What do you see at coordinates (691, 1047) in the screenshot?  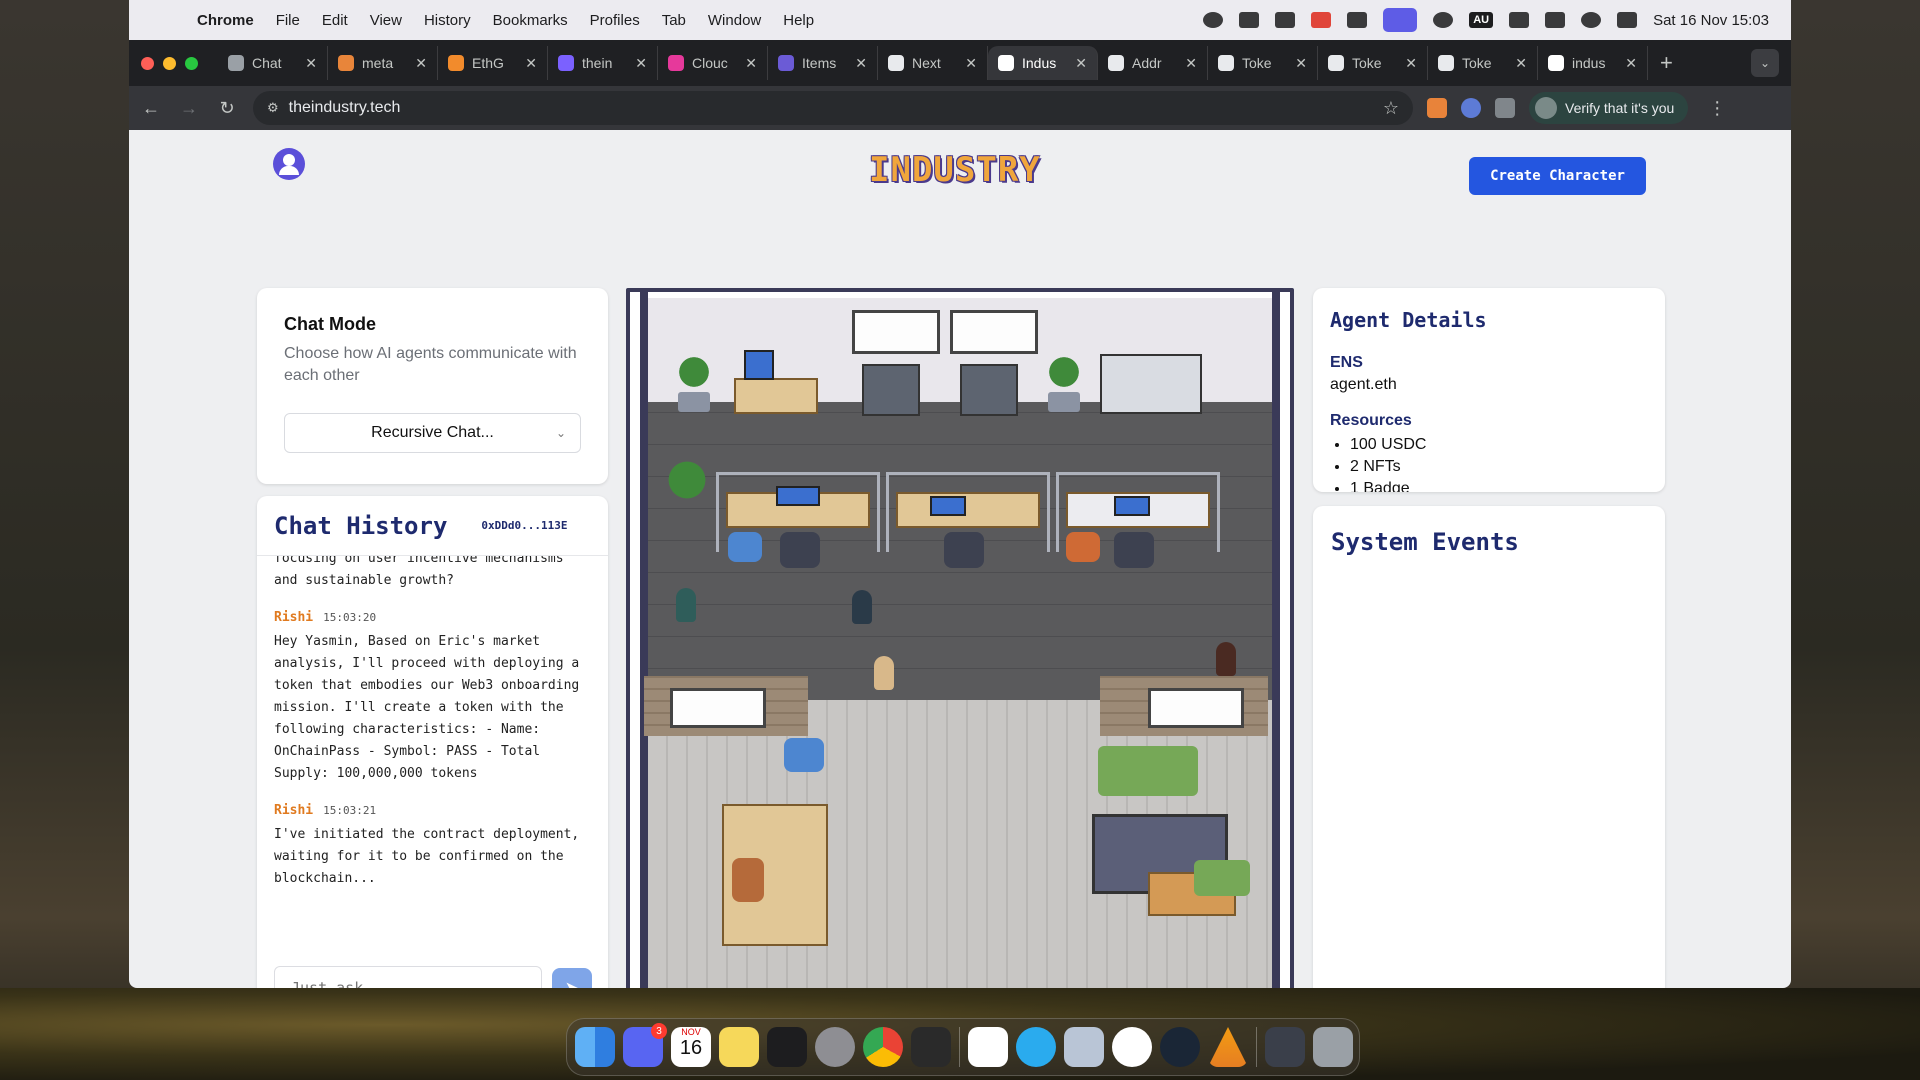 I see `calendar-icon: NOV 16` at bounding box center [691, 1047].